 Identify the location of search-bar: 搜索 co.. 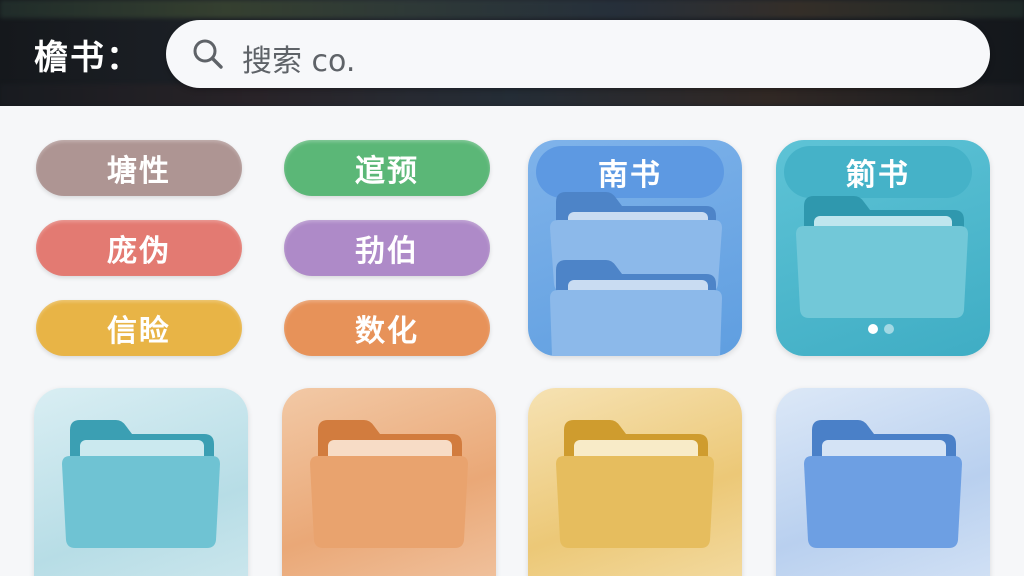
(578, 54).